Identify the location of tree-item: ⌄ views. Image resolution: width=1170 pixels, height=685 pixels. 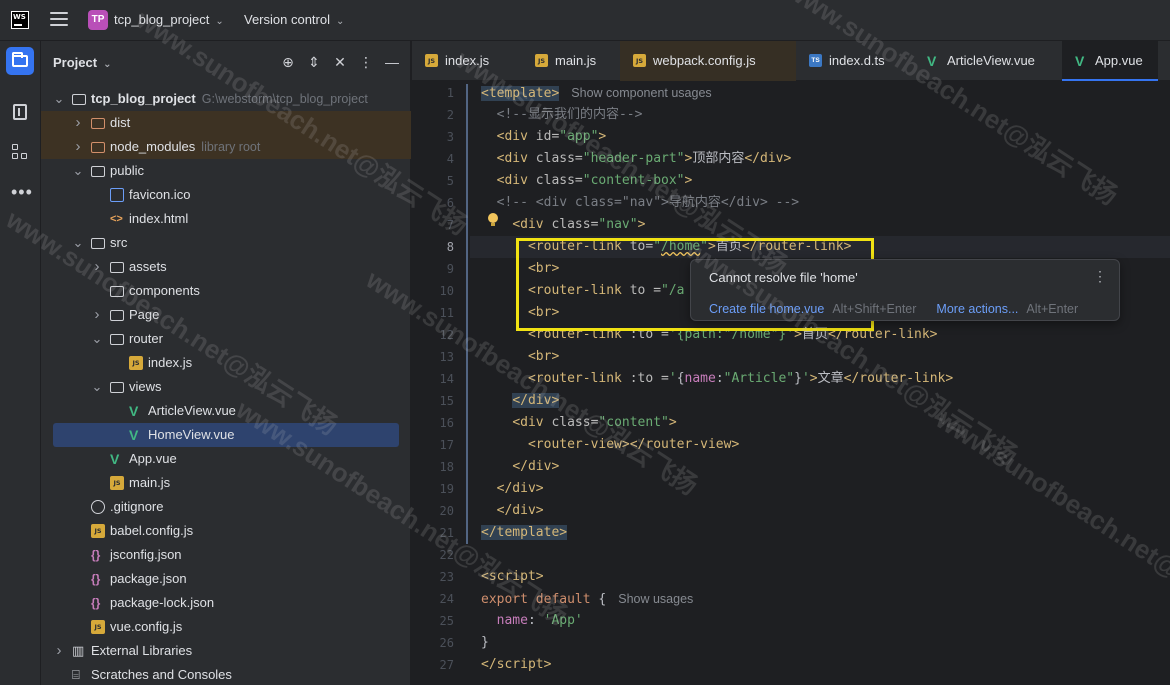
(226, 387).